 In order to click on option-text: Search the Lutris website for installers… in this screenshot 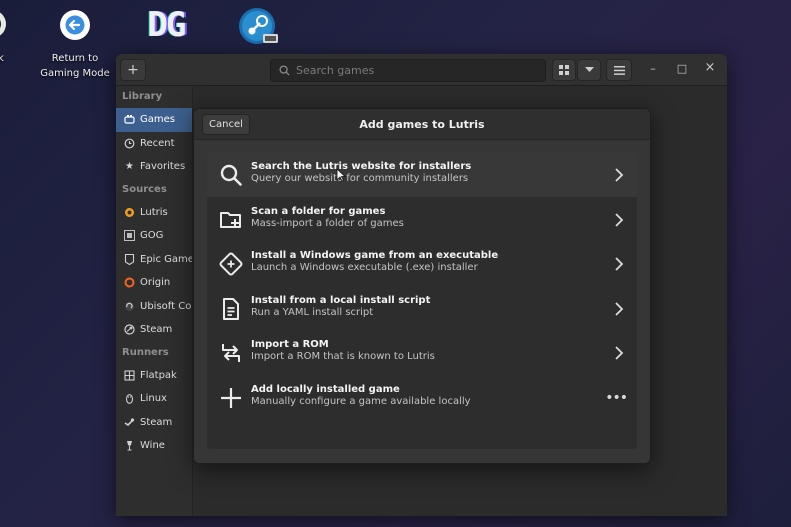, I will do `click(361, 173)`.